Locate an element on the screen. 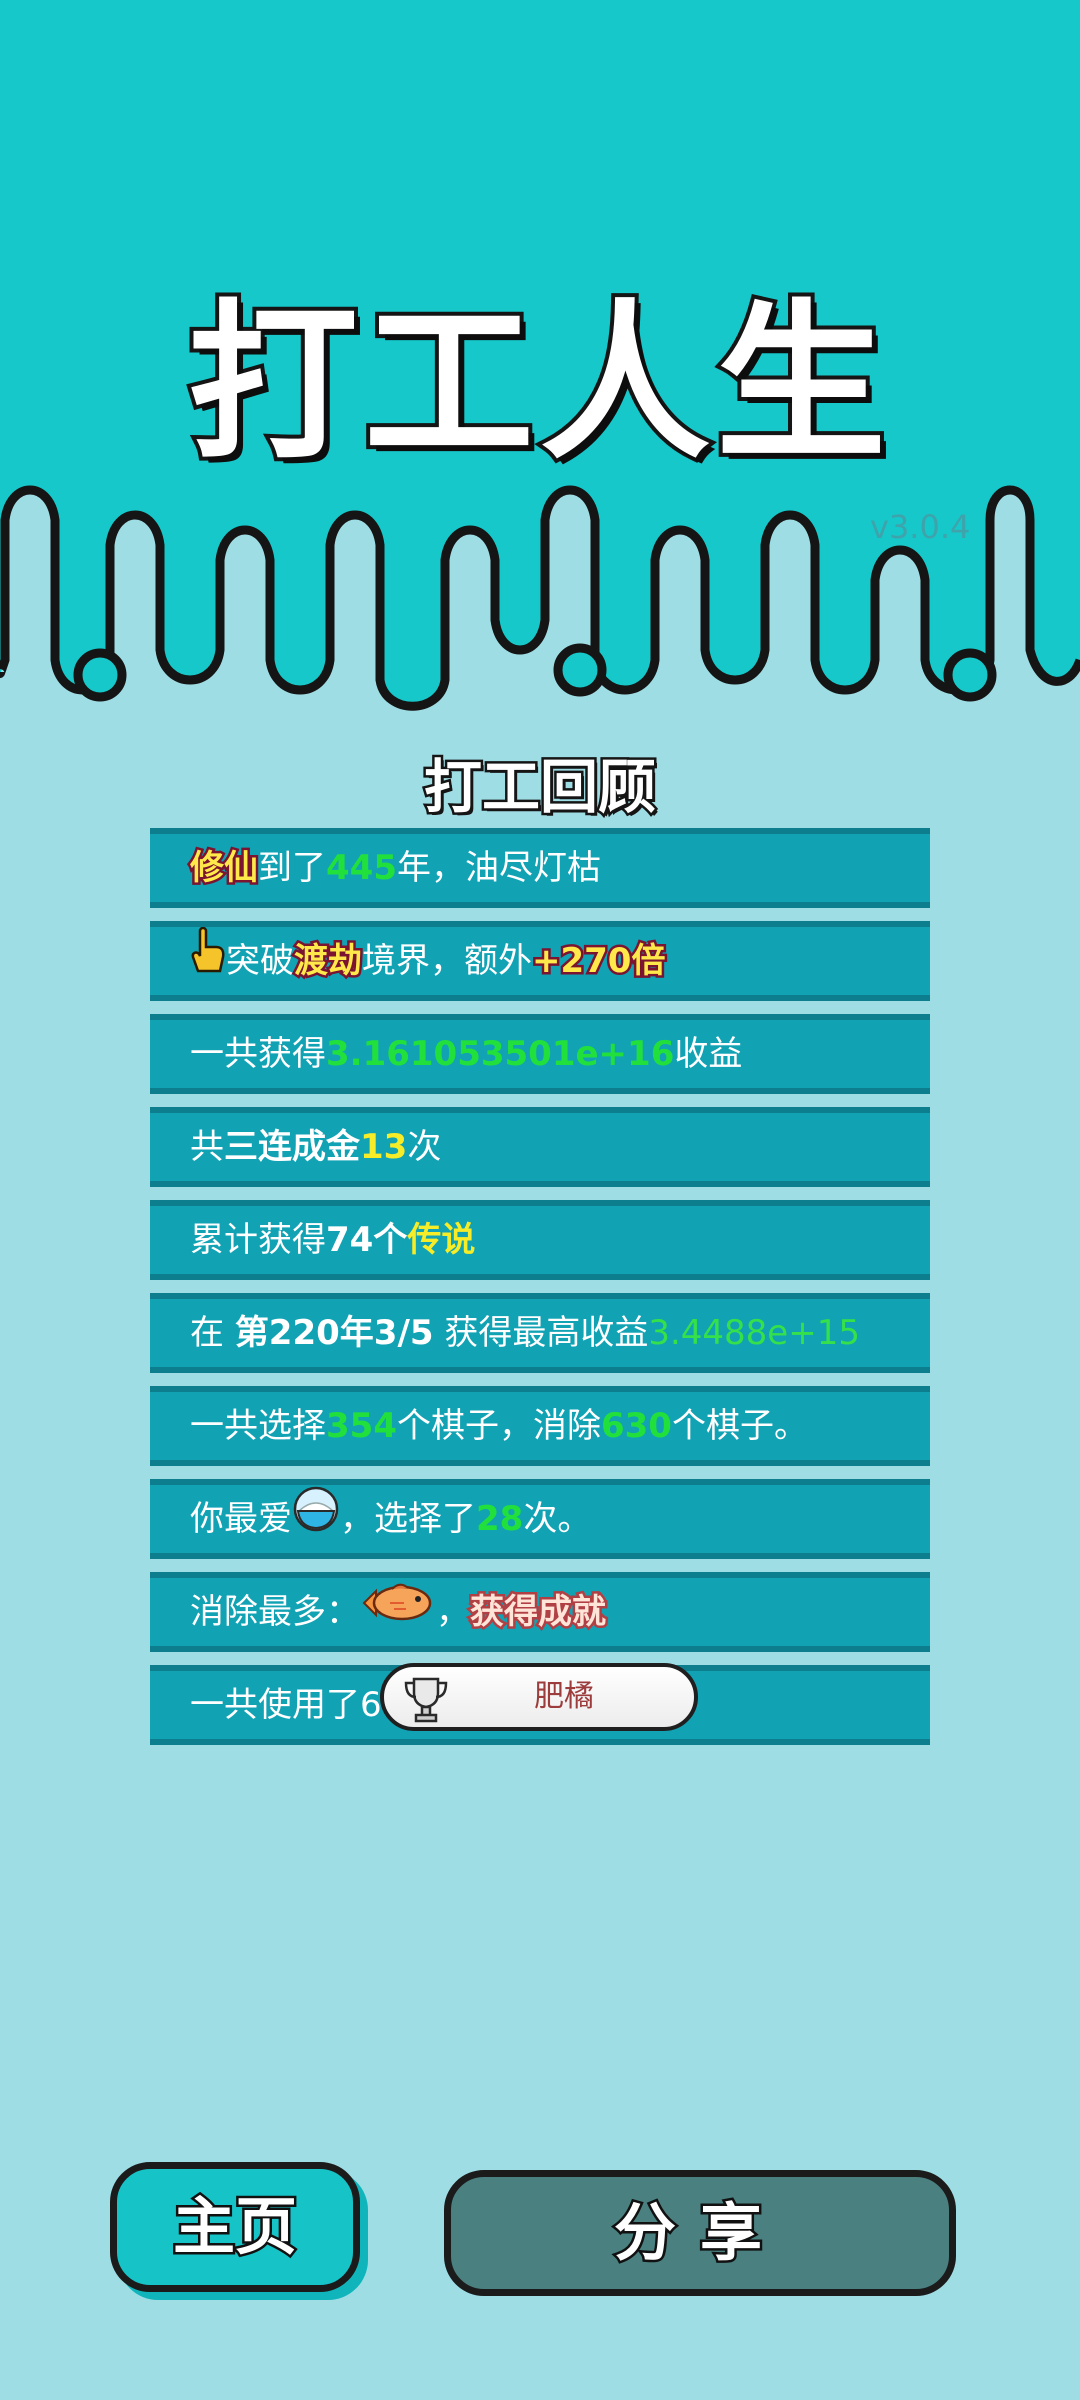 The height and width of the screenshot is (2400, 1080). combo-text: 三连成金 is located at coordinates (292, 1147).